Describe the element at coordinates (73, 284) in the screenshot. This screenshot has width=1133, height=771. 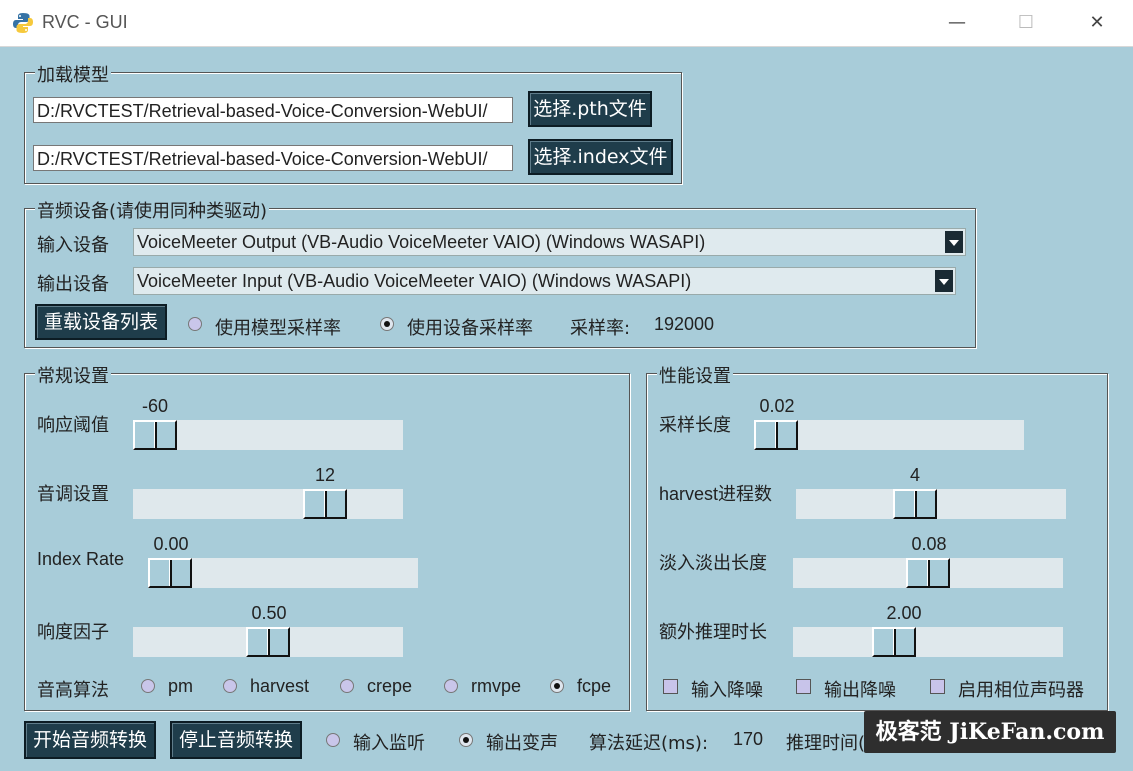
I see `output-device-label: 输出设备` at that location.